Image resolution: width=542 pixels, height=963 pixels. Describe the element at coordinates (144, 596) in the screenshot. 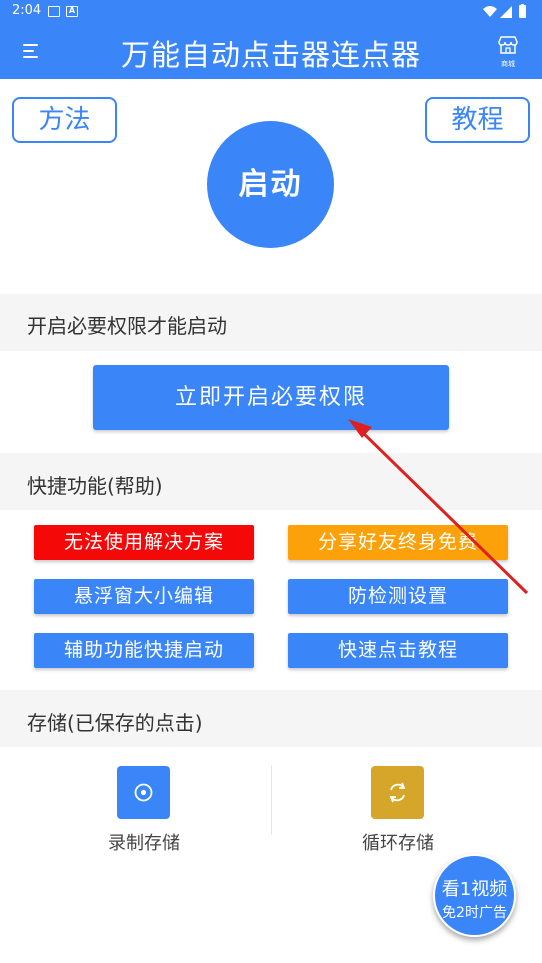

I see `float-window-size-button: 悬浮窗大小编辑` at that location.